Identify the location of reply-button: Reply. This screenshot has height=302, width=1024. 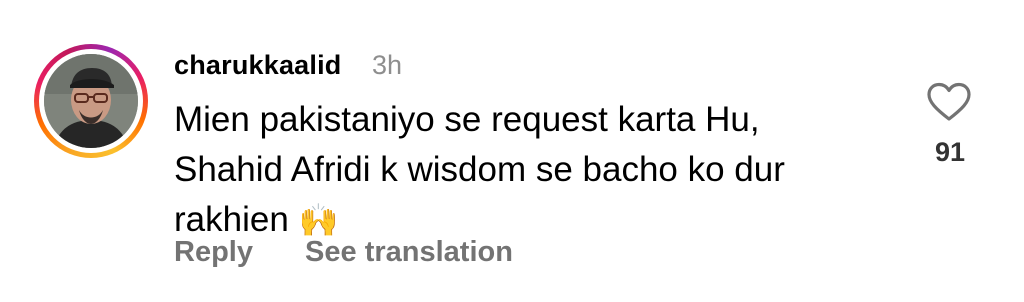
(213, 252).